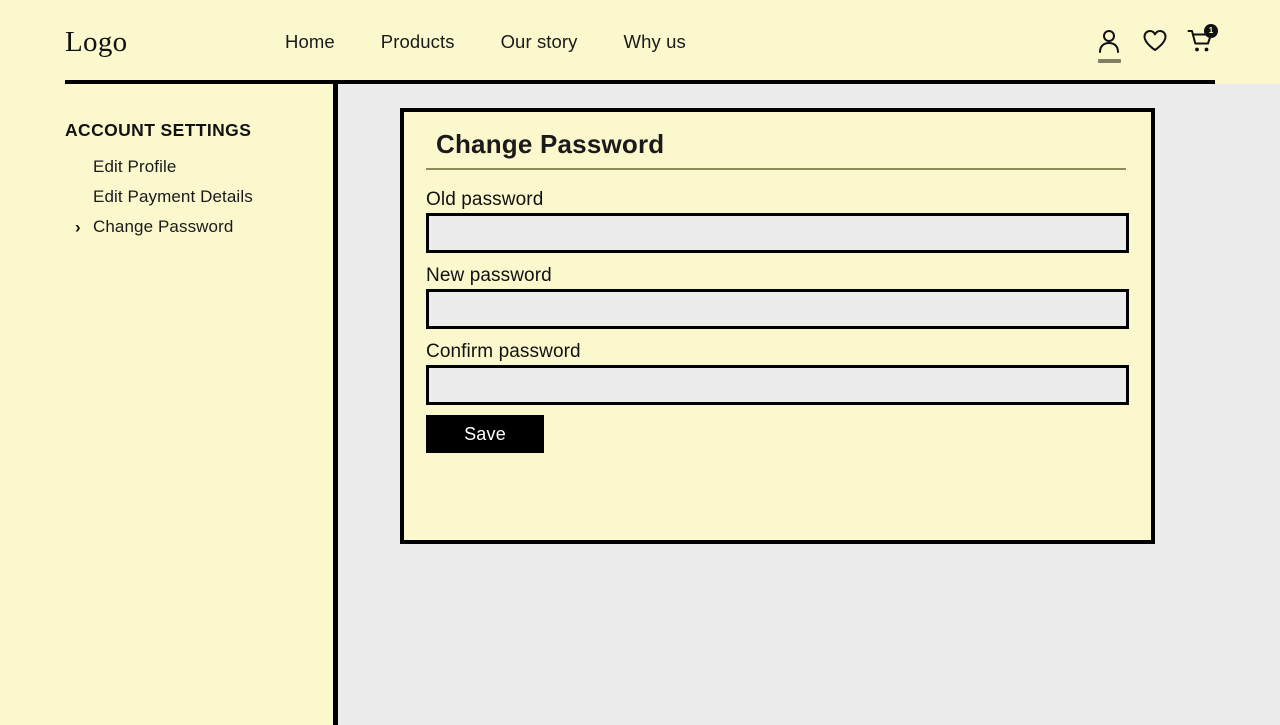  I want to click on site-header: Logo Home Products Our story Why us 1, so click(640, 42).